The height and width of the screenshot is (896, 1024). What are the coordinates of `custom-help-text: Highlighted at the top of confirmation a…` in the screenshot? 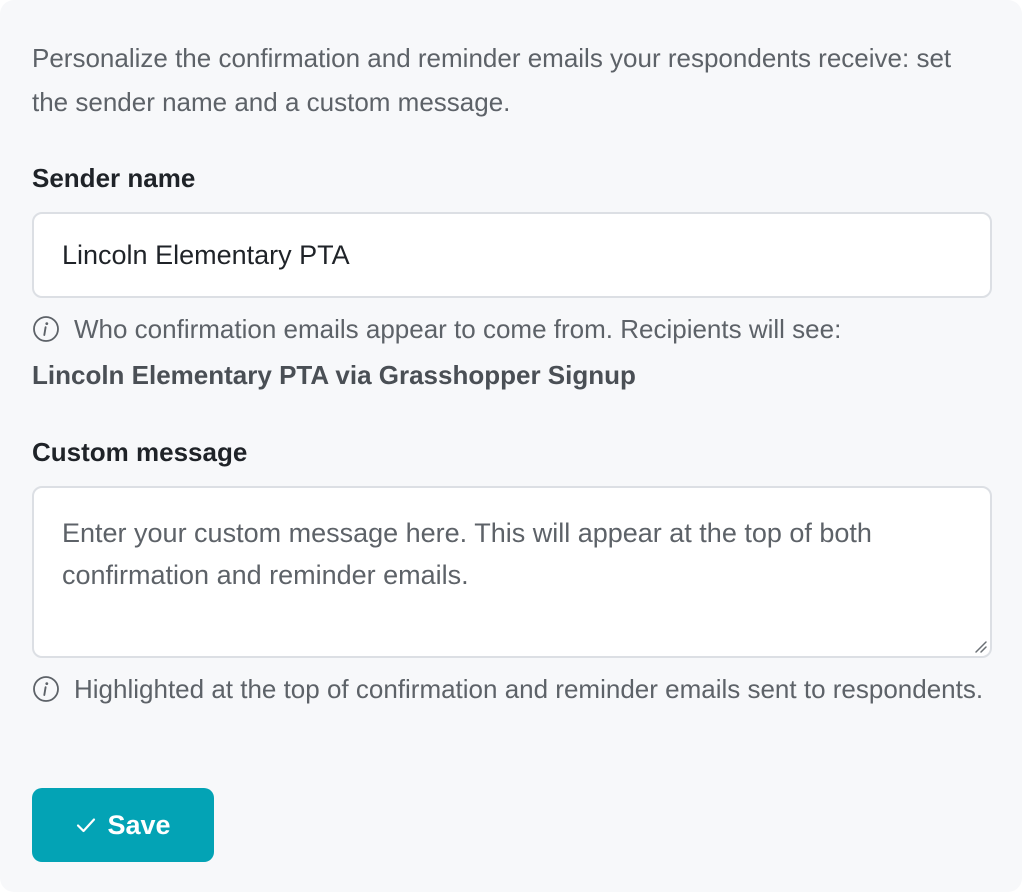 It's located at (529, 689).